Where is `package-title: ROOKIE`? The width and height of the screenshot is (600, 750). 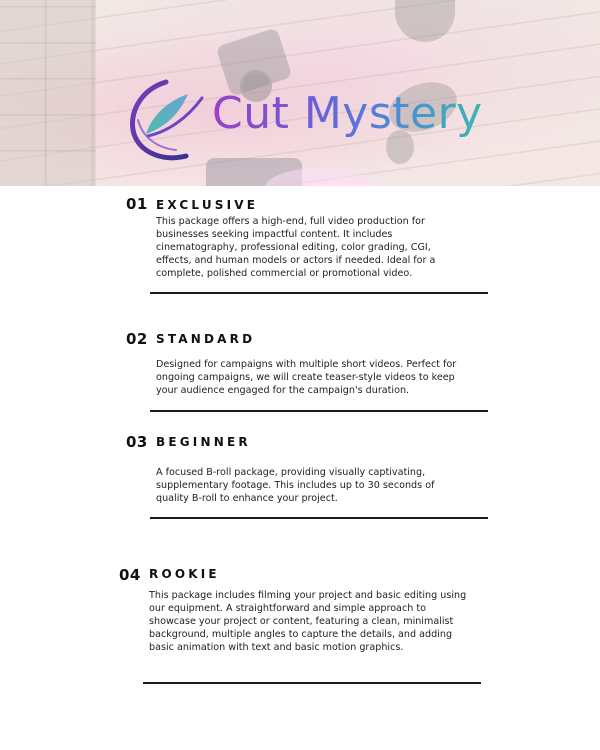 package-title: ROOKIE is located at coordinates (184, 574).